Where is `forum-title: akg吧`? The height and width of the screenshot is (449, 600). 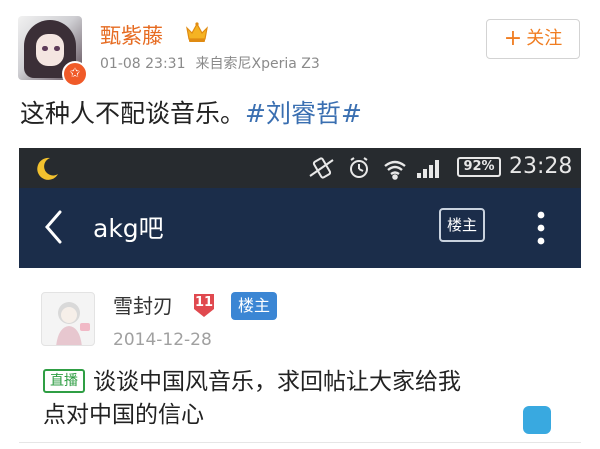
forum-title: akg吧 is located at coordinates (128, 228).